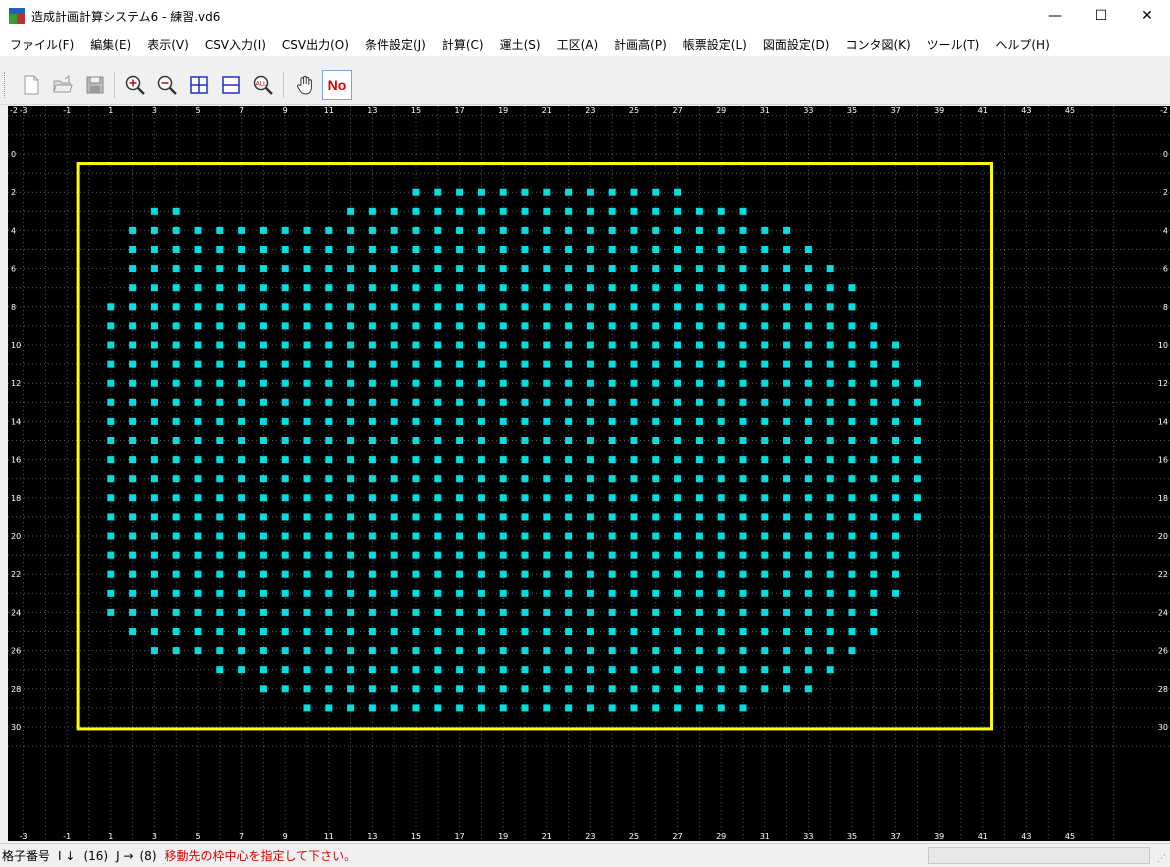 The height and width of the screenshot is (867, 1170). What do you see at coordinates (135, 85) in the screenshot?
I see `zoom-in-button` at bounding box center [135, 85].